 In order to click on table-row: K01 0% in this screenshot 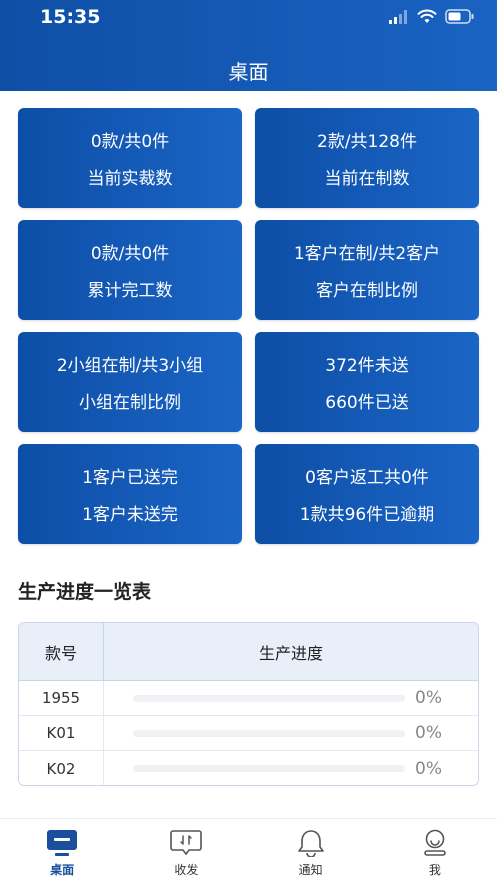, I will do `click(248, 733)`.